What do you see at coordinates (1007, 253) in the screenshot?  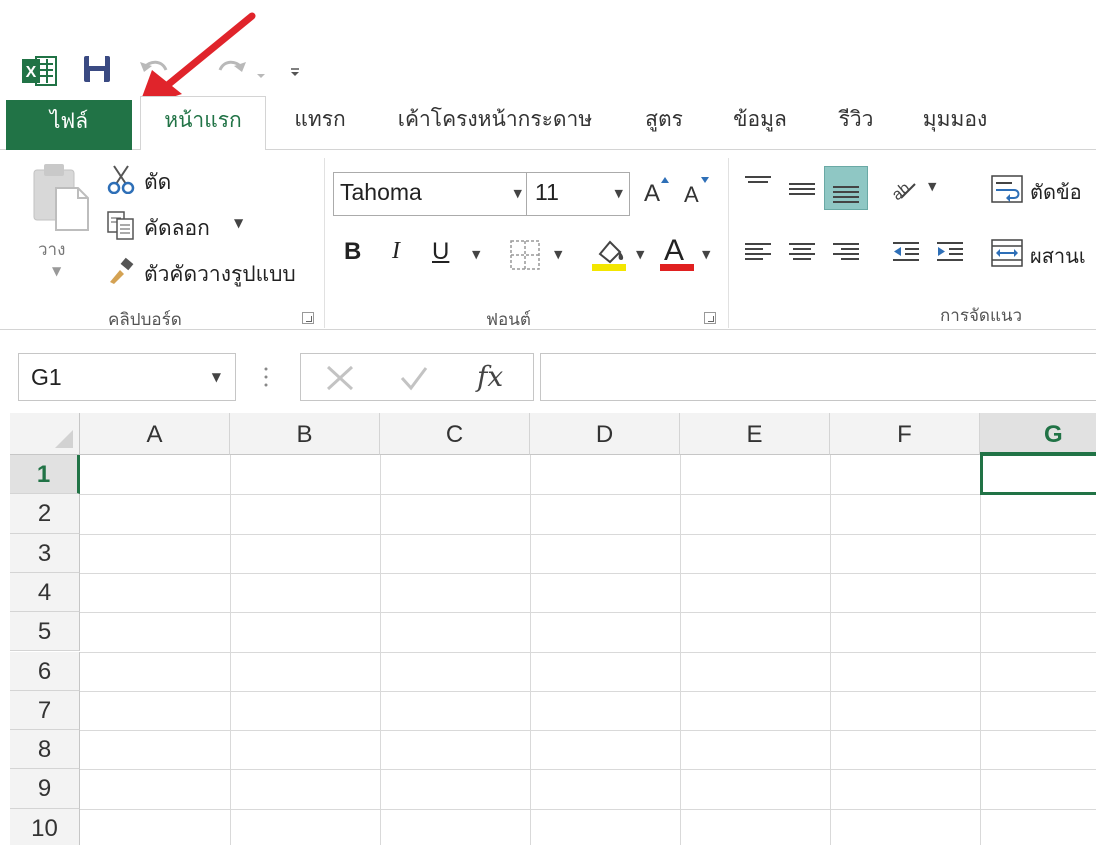 I see `merge-center-icon` at bounding box center [1007, 253].